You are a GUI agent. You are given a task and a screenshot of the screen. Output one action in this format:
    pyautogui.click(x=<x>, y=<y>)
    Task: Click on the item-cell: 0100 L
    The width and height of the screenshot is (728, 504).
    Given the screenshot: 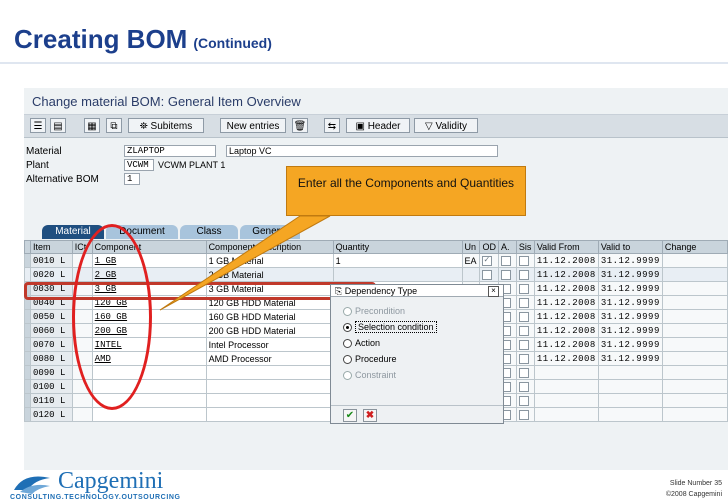 What is the action you would take?
    pyautogui.click(x=51, y=386)
    